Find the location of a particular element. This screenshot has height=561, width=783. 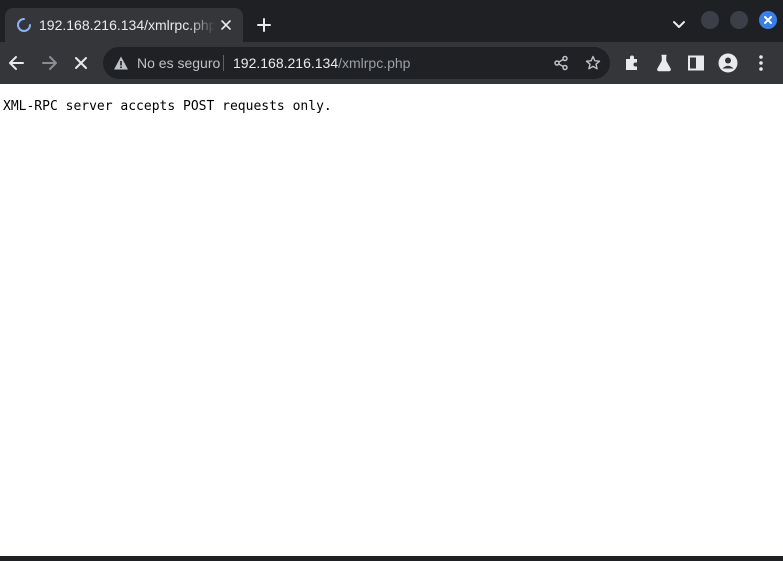

url-path: /xmlrpc.php is located at coordinates (374, 63).